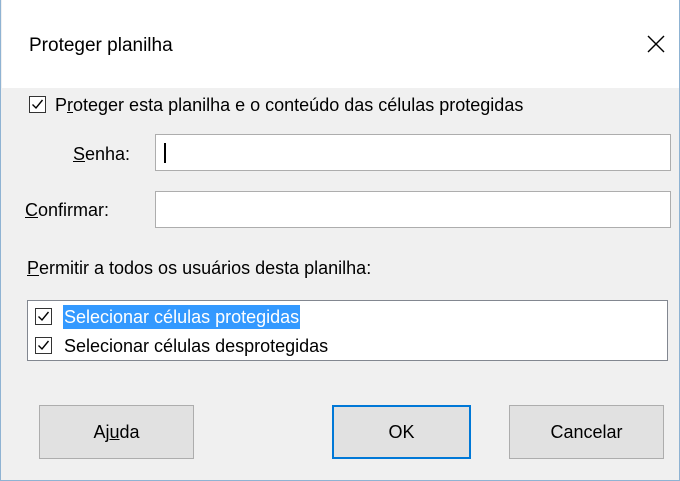 The height and width of the screenshot is (481, 680). I want to click on protect-sheet-checkbox, so click(37, 104).